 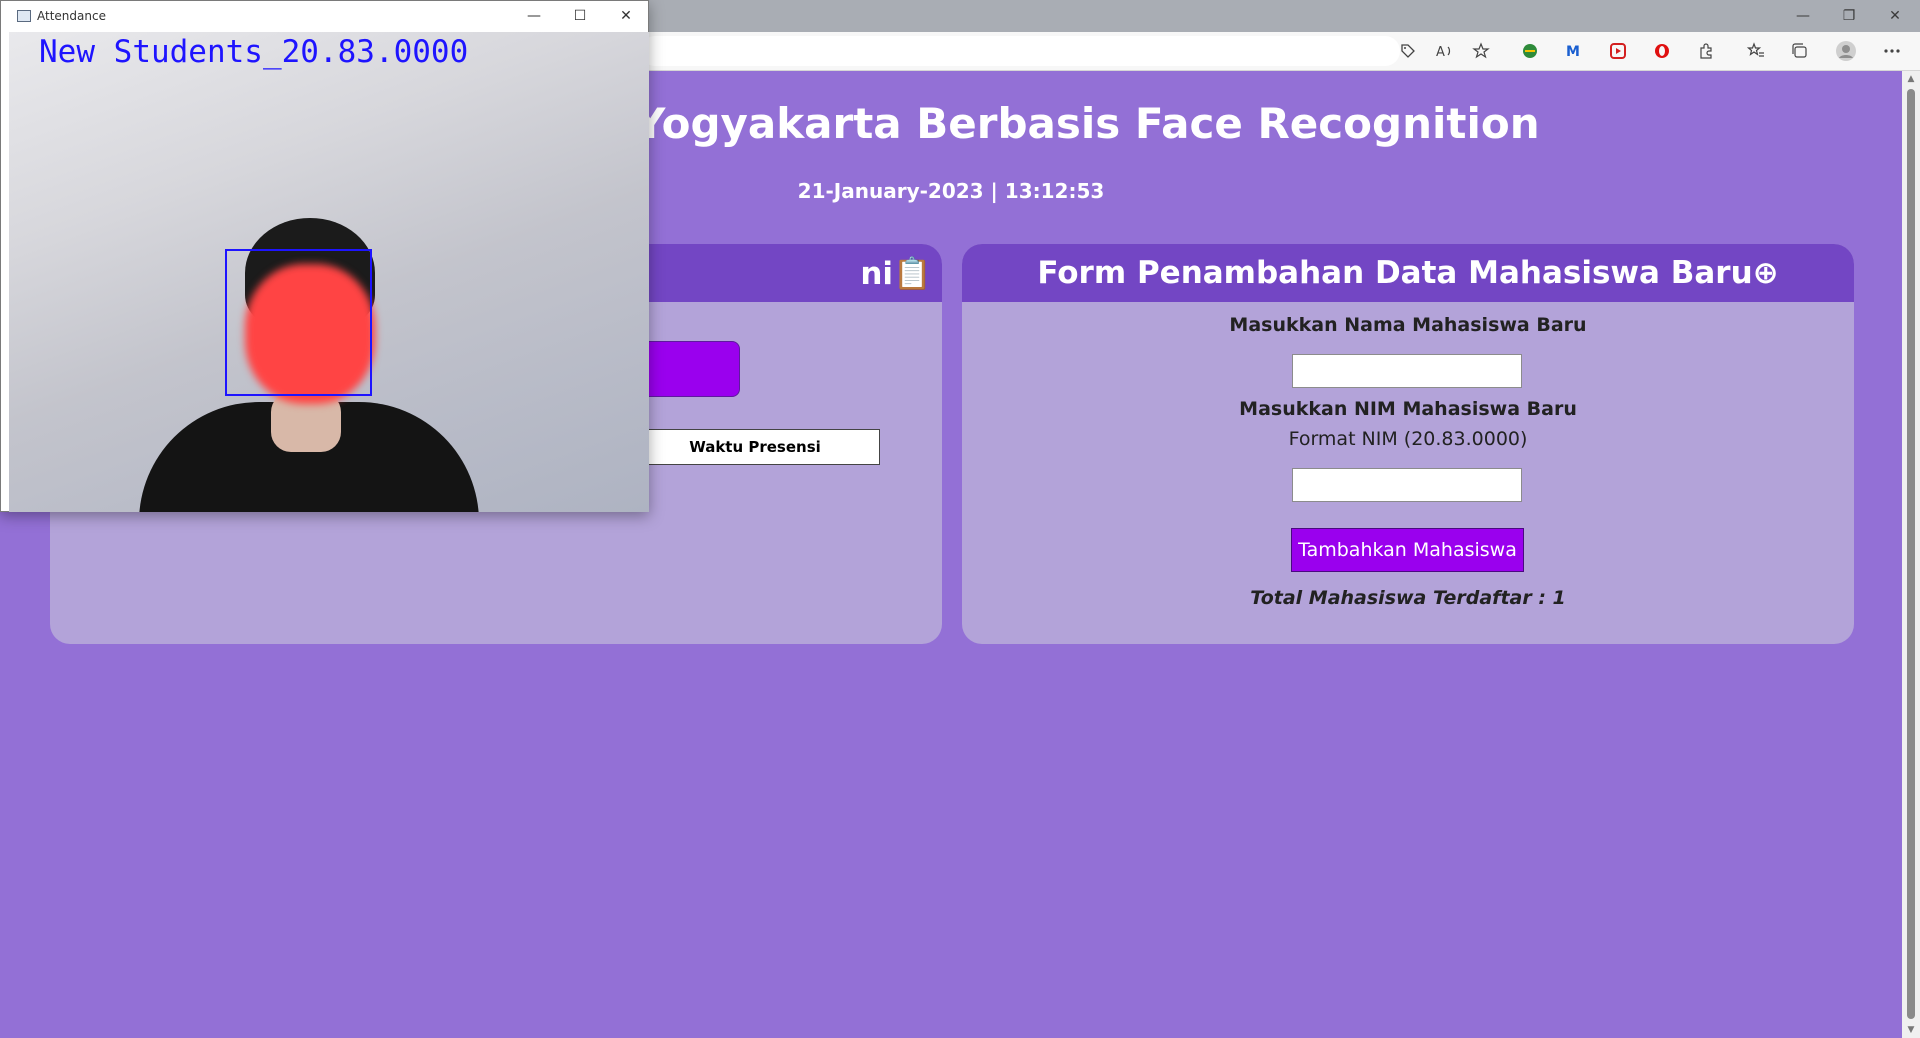 What do you see at coordinates (1846, 51) in the screenshot?
I see `profile-icon` at bounding box center [1846, 51].